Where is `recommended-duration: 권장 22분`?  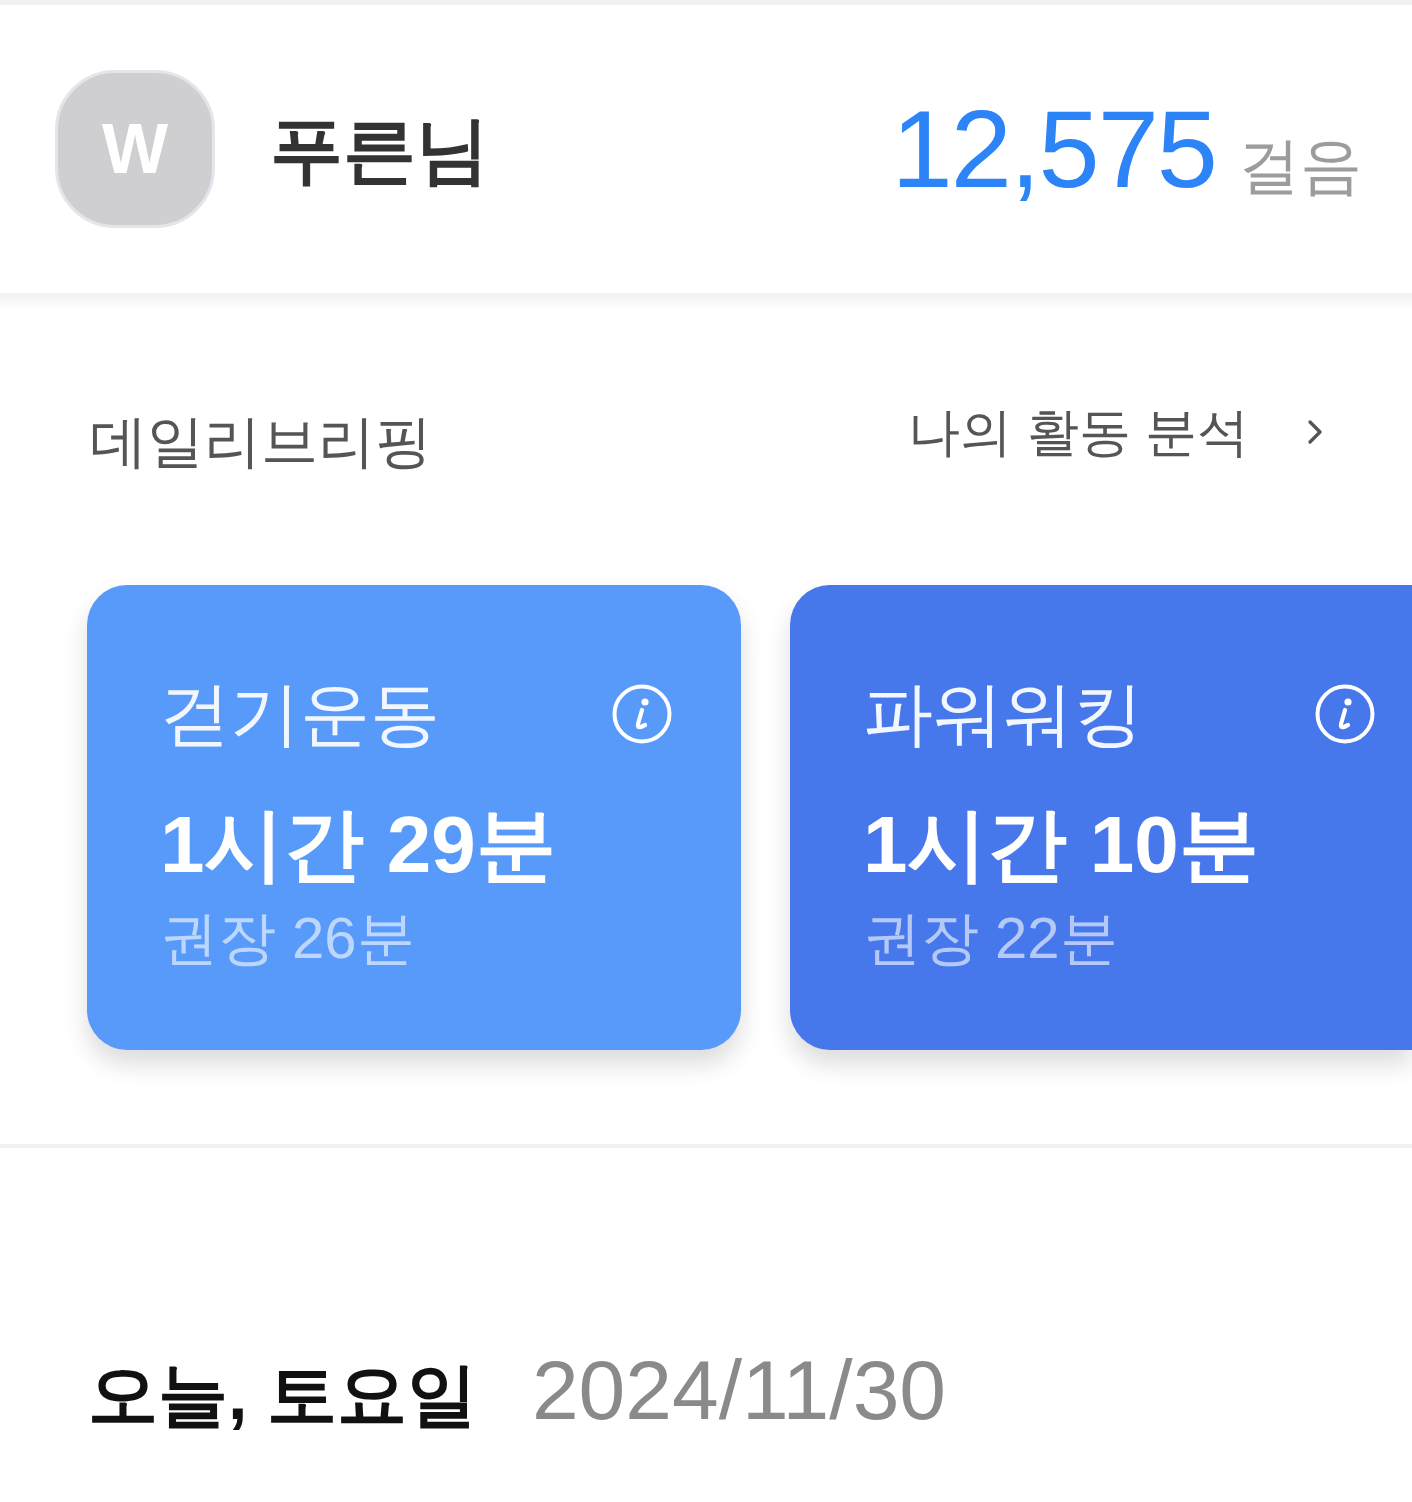 recommended-duration: 권장 22분 is located at coordinates (990, 938).